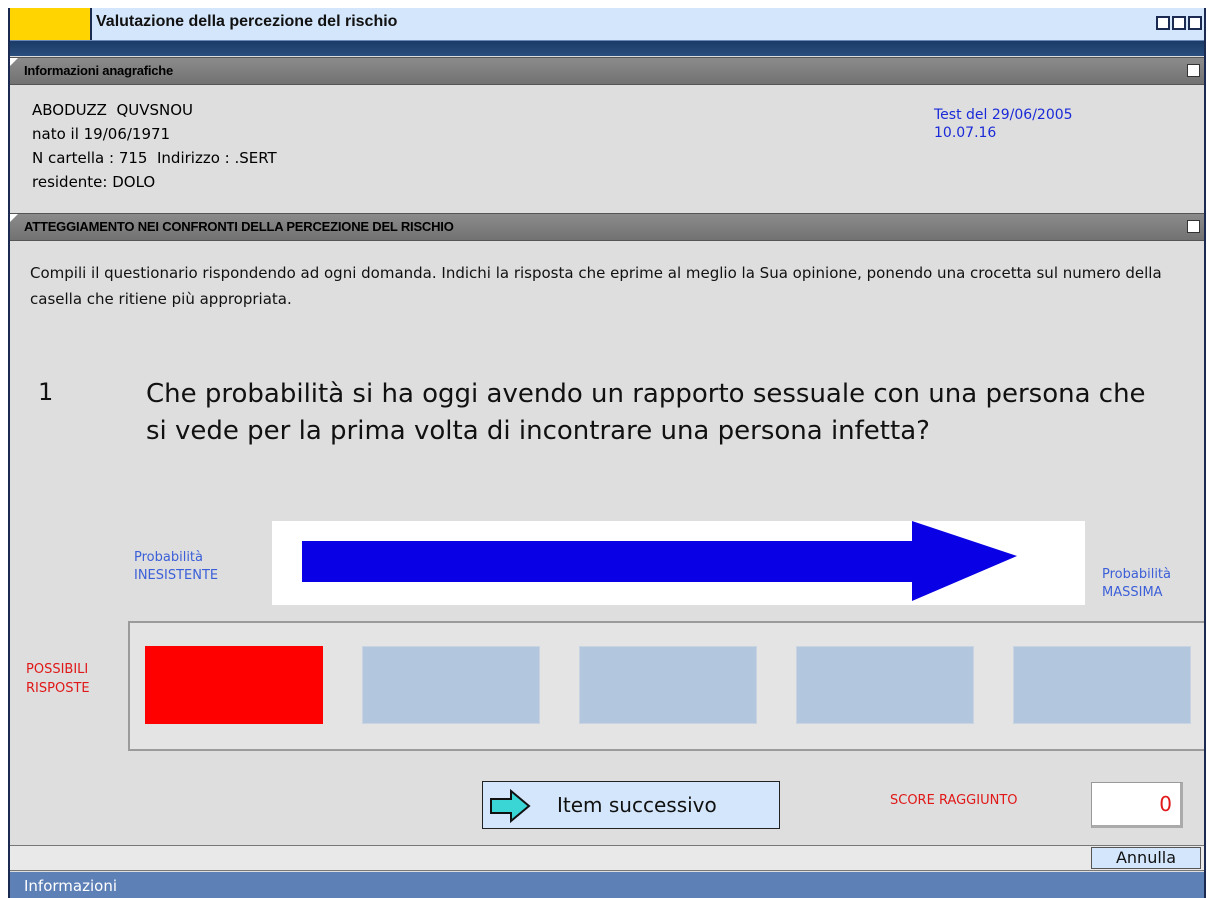  What do you see at coordinates (1137, 805) in the screenshot?
I see `score-field: 0` at bounding box center [1137, 805].